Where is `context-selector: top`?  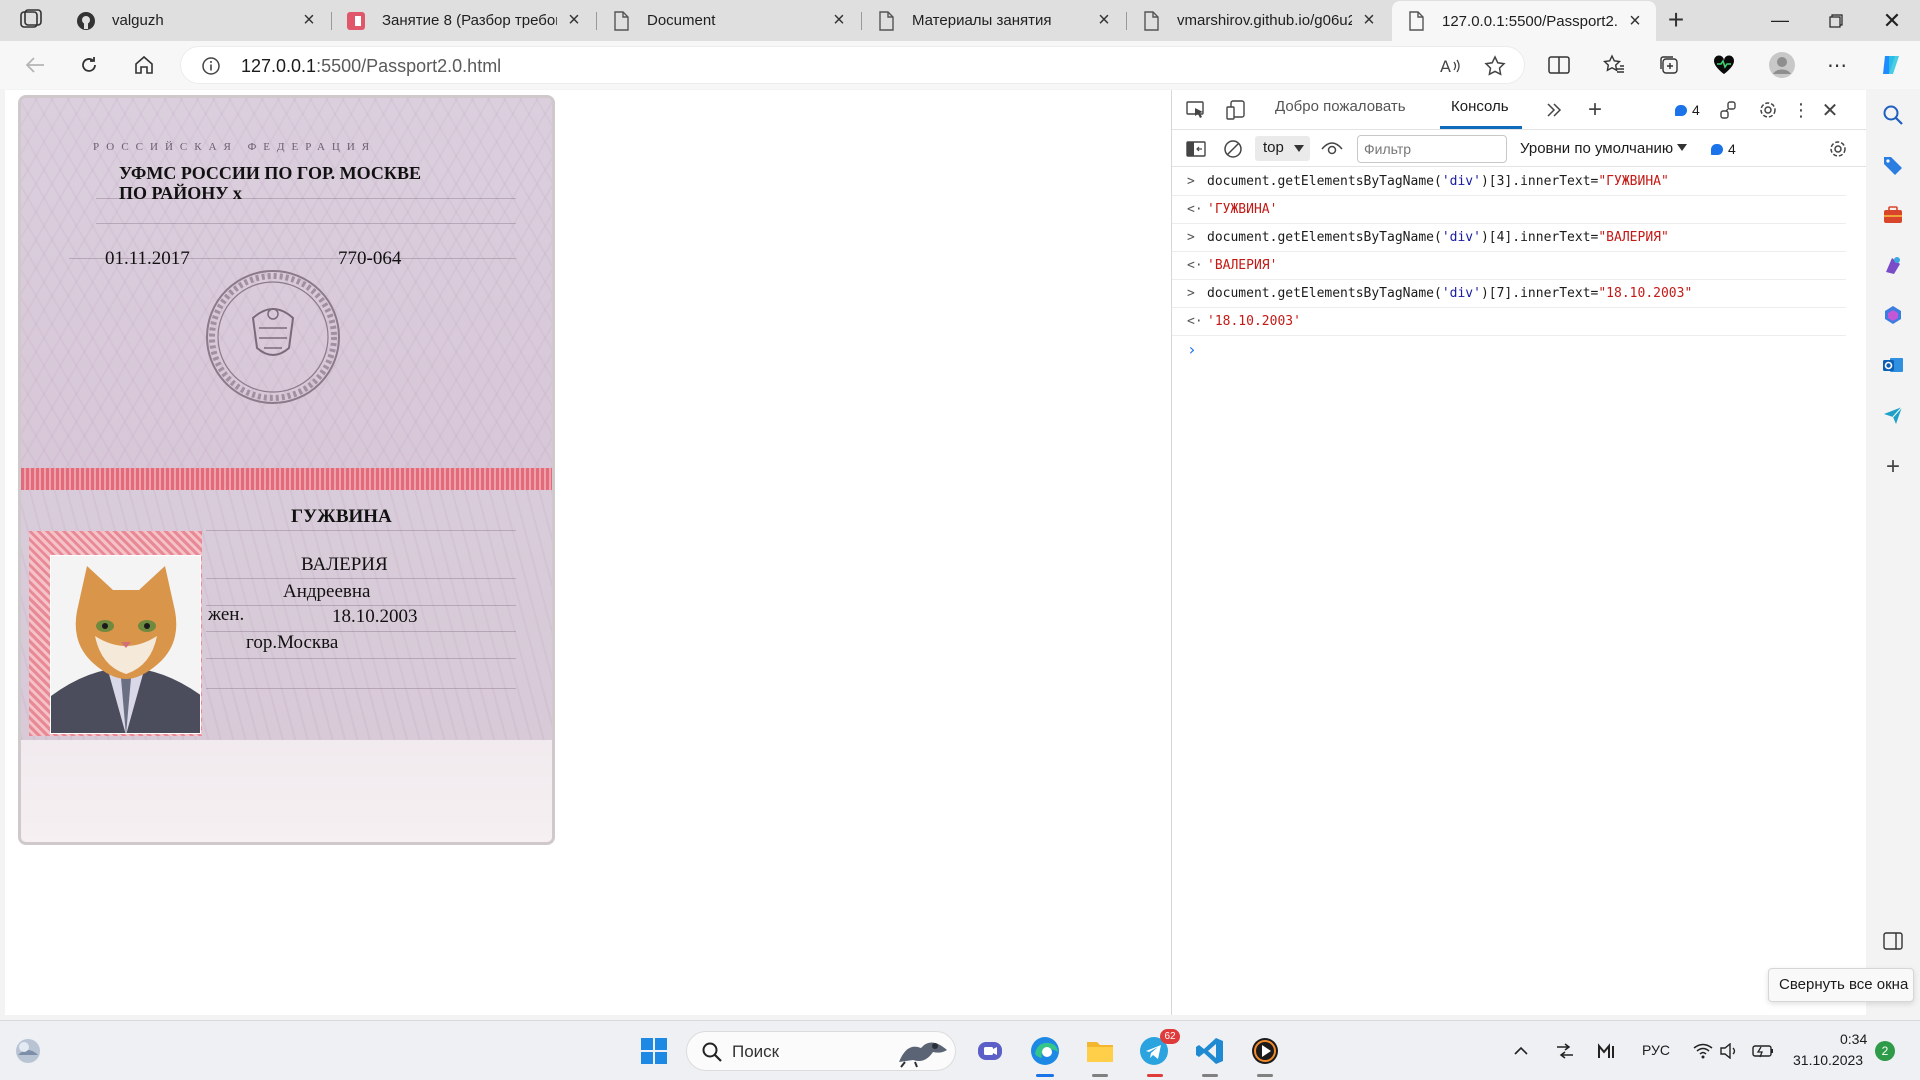
context-selector: top is located at coordinates (1282, 148).